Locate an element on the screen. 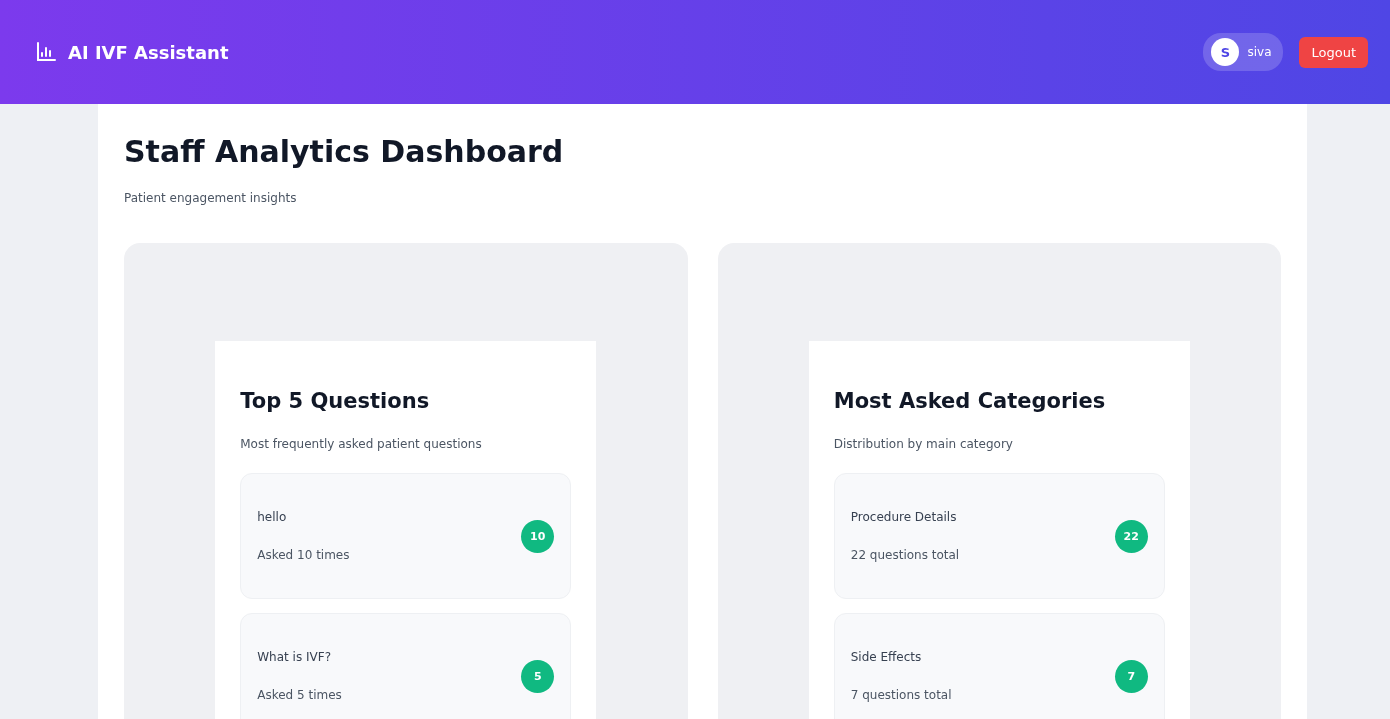  card-title: Most Asked Categories is located at coordinates (970, 401).